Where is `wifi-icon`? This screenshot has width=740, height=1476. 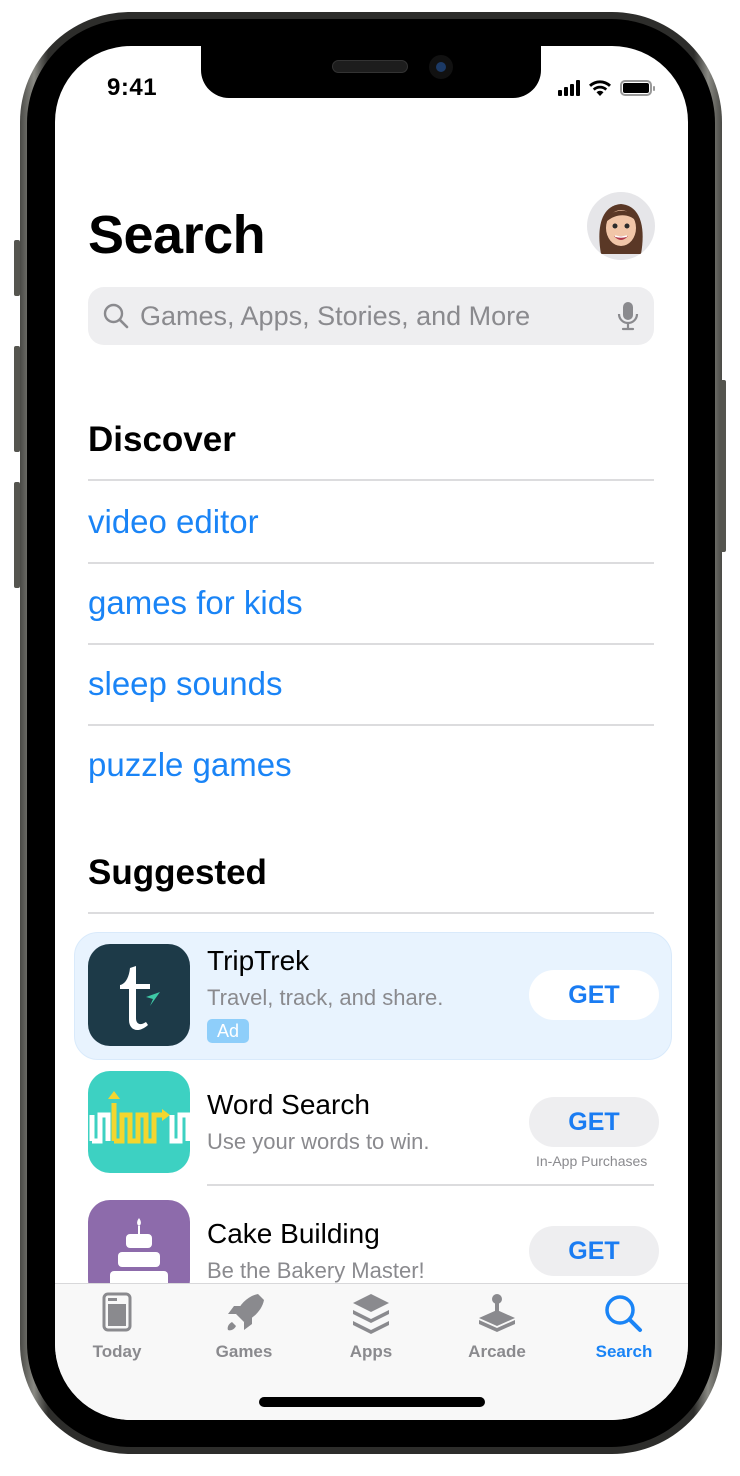 wifi-icon is located at coordinates (600, 88).